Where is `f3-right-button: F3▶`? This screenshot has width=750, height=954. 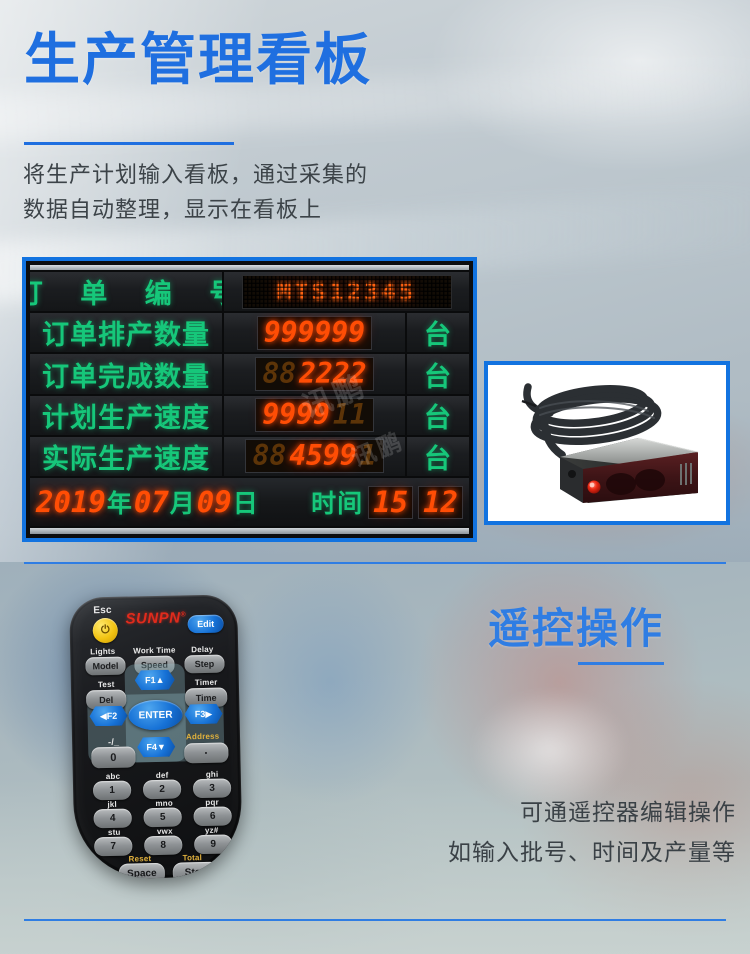
f3-right-button: F3▶ is located at coordinates (203, 714).